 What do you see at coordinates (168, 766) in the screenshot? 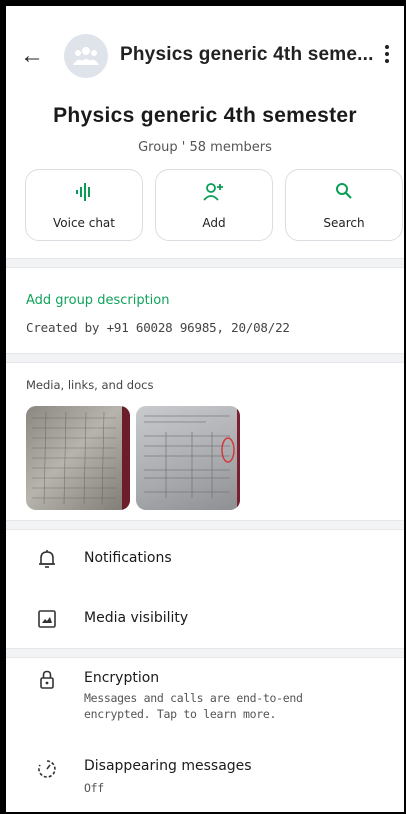
I see `disappearing-messages-label: Disappearing messages` at bounding box center [168, 766].